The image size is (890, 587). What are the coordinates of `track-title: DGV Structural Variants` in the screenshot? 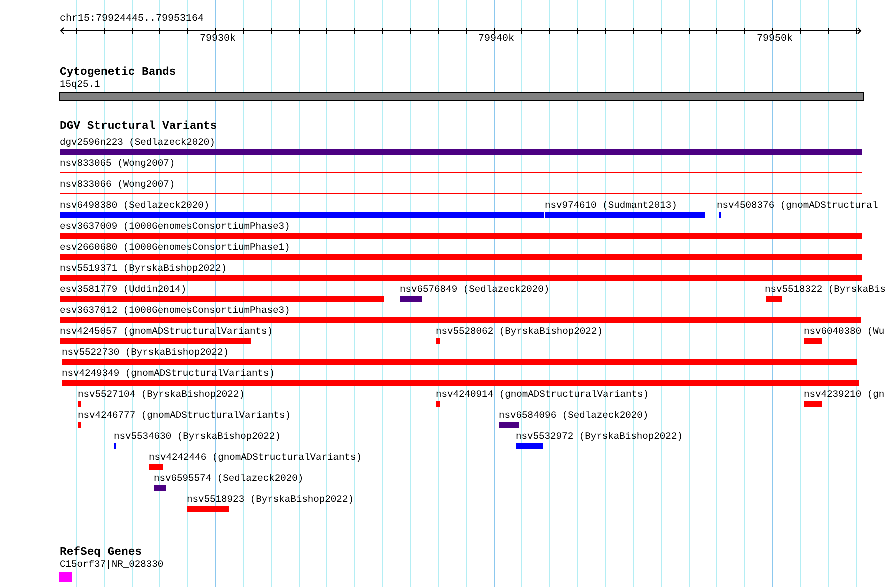 It's located at (139, 127).